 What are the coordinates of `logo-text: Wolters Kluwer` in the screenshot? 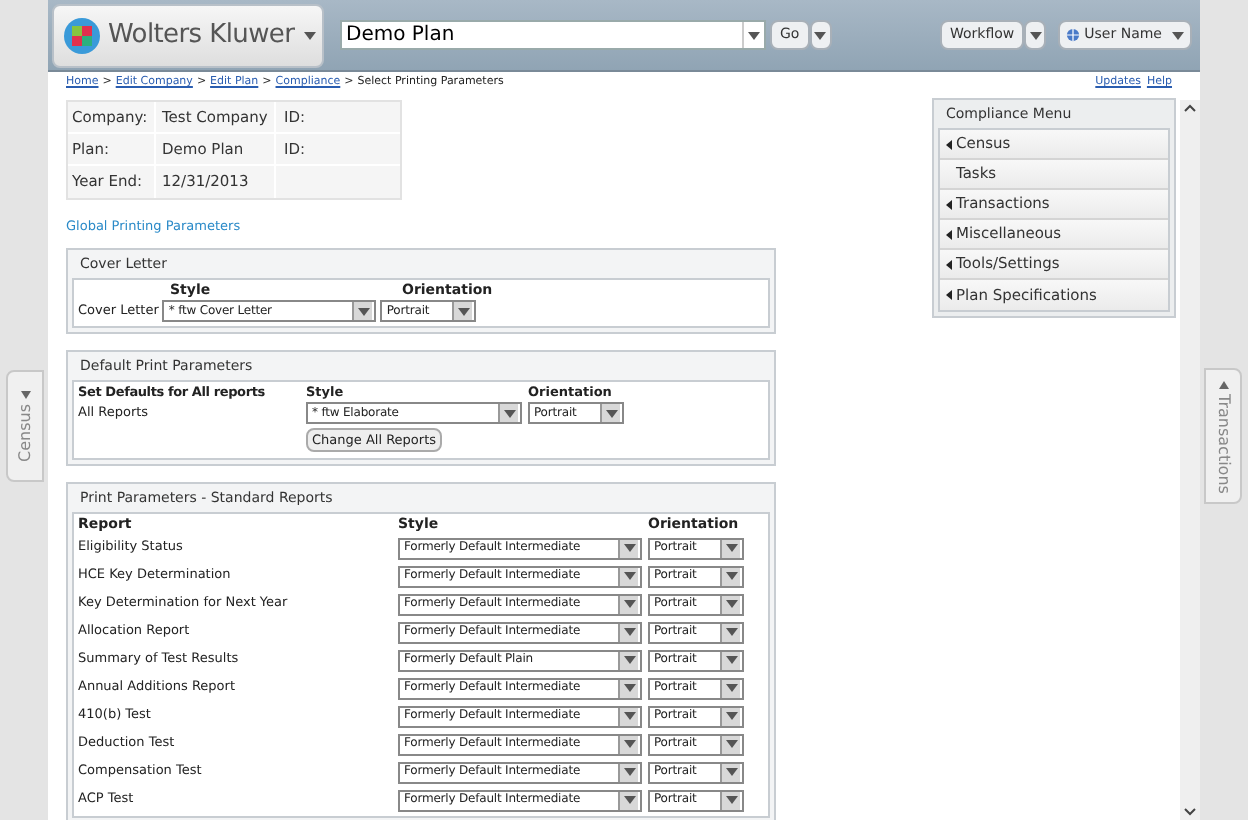 It's located at (201, 35).